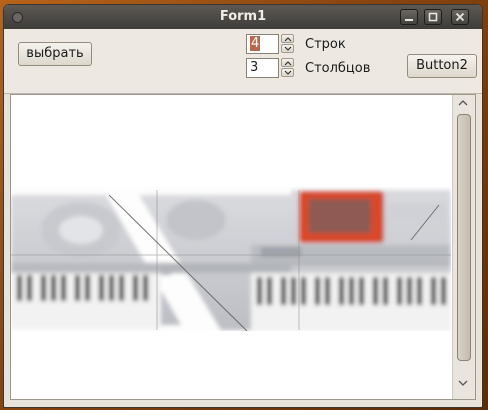 The width and height of the screenshot is (488, 410). Describe the element at coordinates (262, 44) in the screenshot. I see `rows-input: 4` at that location.